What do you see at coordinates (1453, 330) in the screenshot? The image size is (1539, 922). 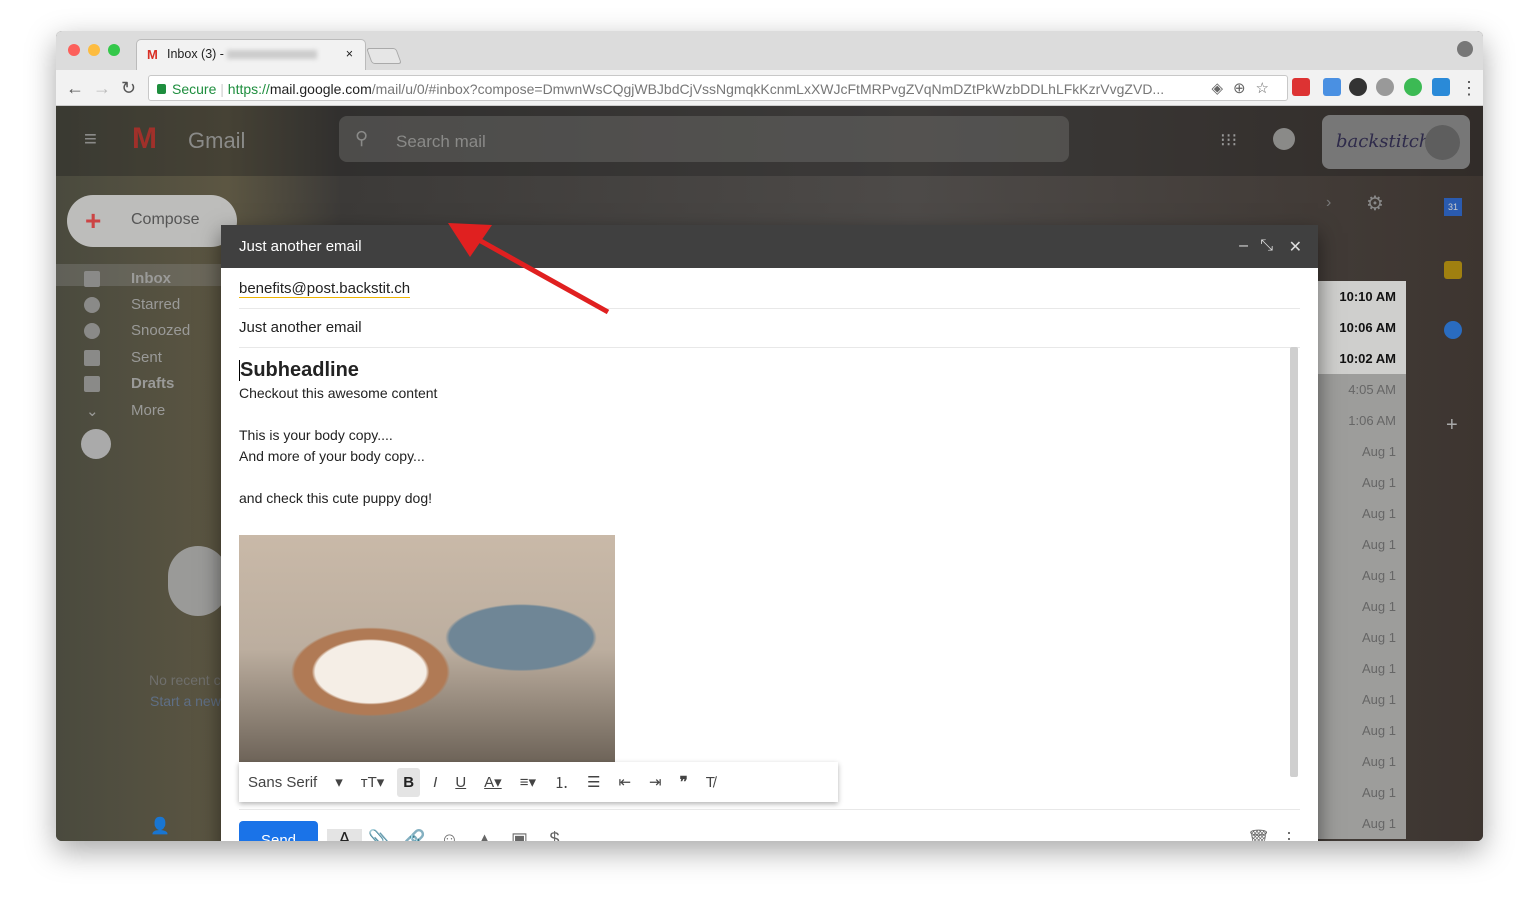 I see `tasks-icon` at bounding box center [1453, 330].